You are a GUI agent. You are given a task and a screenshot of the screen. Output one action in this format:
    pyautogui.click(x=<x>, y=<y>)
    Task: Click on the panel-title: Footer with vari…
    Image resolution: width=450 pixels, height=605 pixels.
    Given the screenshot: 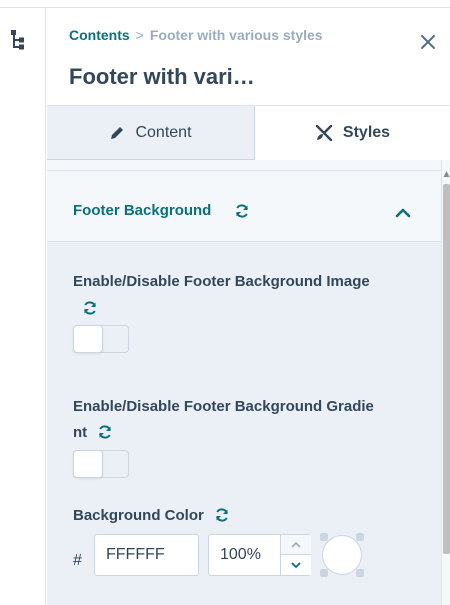 What is the action you would take?
    pyautogui.click(x=162, y=76)
    